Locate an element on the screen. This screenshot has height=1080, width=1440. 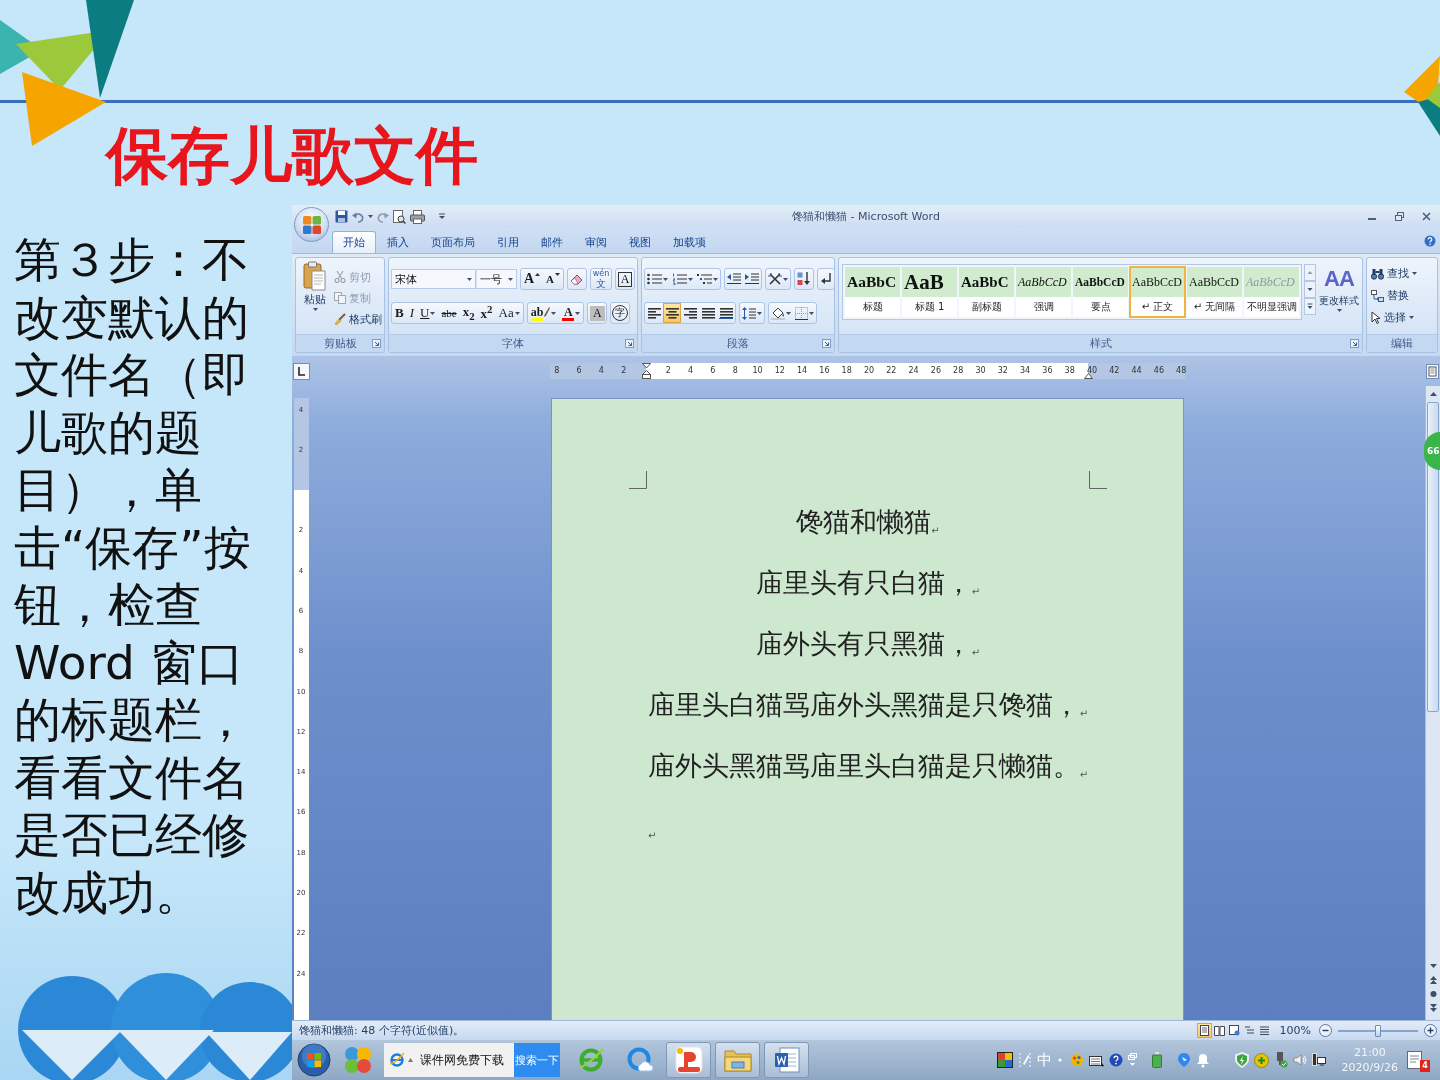
character-border-button: A is located at coordinates (625, 279).